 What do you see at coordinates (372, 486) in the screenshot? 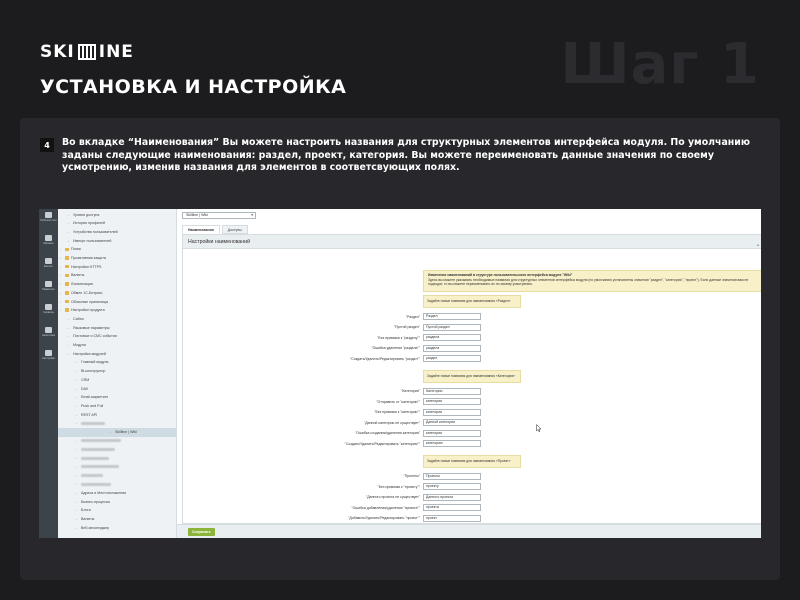
I see `name-field-row: "Без привязки к "проекту"" проекту` at bounding box center [372, 486].